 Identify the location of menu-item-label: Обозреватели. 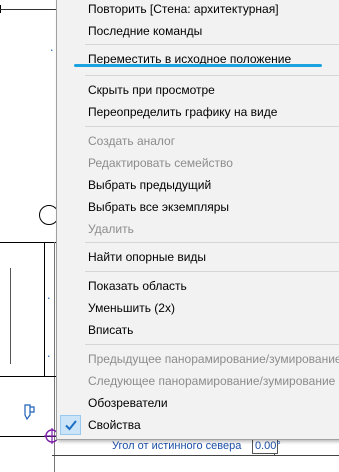
(128, 403).